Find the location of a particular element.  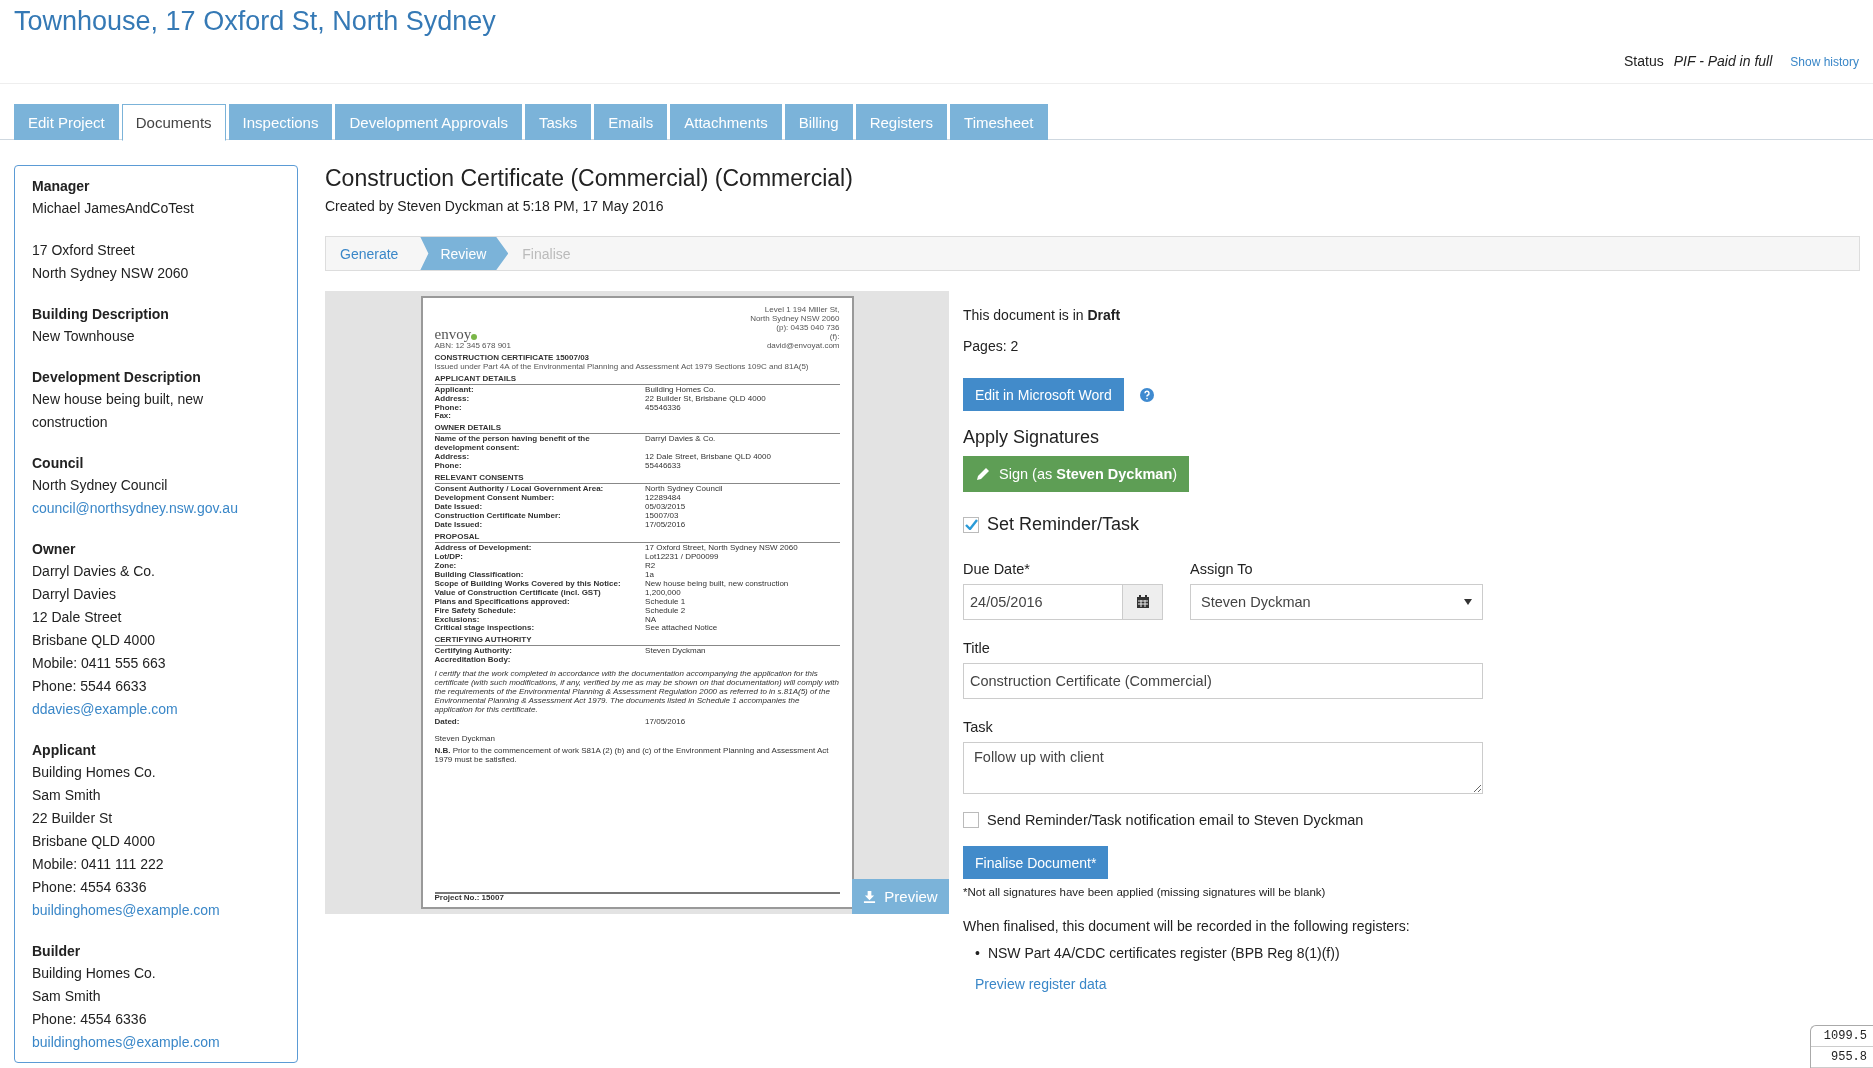

email-link: council@northsydney.nsw.gov.au is located at coordinates (156, 508).